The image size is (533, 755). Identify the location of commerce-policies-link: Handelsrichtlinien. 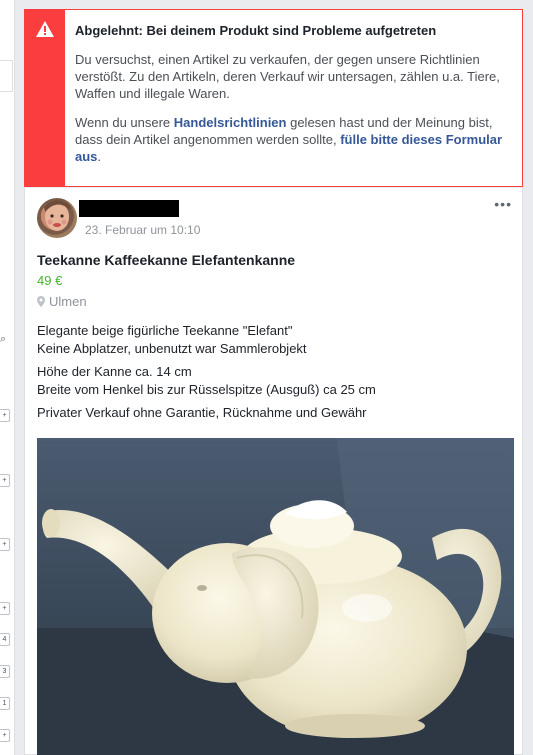
(230, 122).